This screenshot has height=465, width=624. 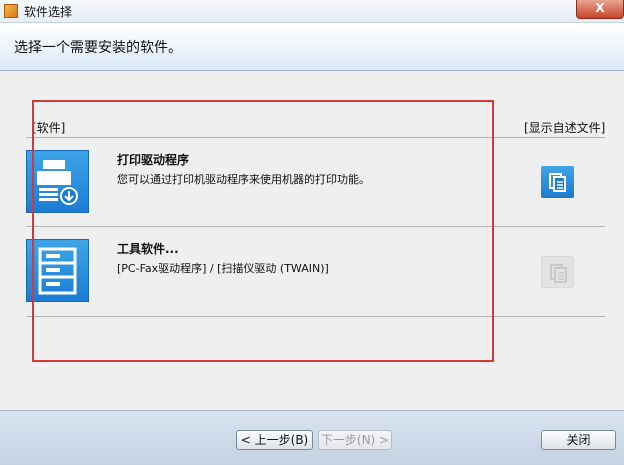 I want to click on window-title: 软件选择, so click(x=48, y=12).